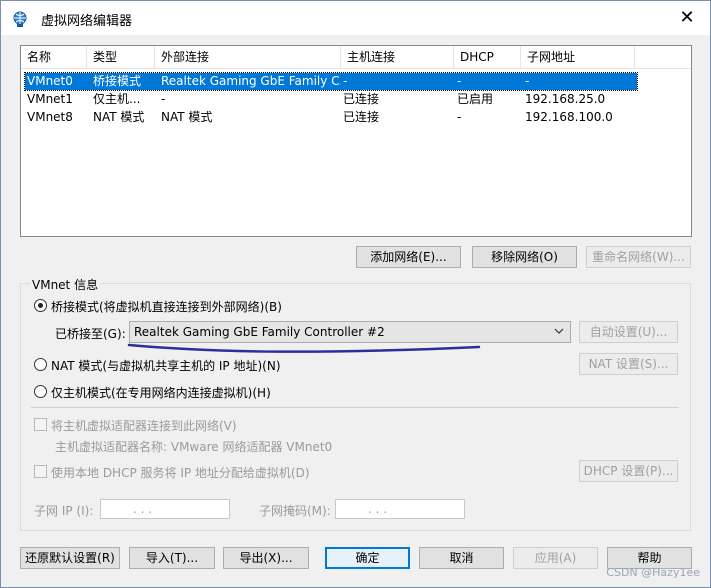 The height and width of the screenshot is (588, 711). What do you see at coordinates (461, 558) in the screenshot?
I see `cancel-button: 取消` at bounding box center [461, 558].